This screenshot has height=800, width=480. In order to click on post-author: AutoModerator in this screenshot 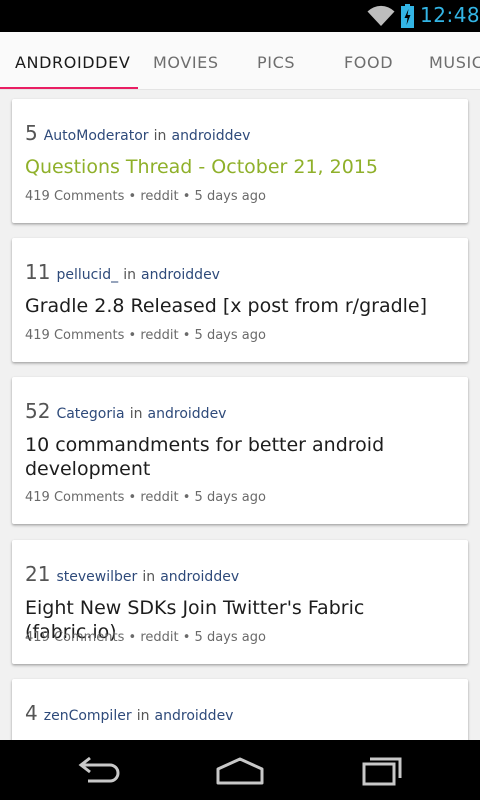, I will do `click(96, 136)`.